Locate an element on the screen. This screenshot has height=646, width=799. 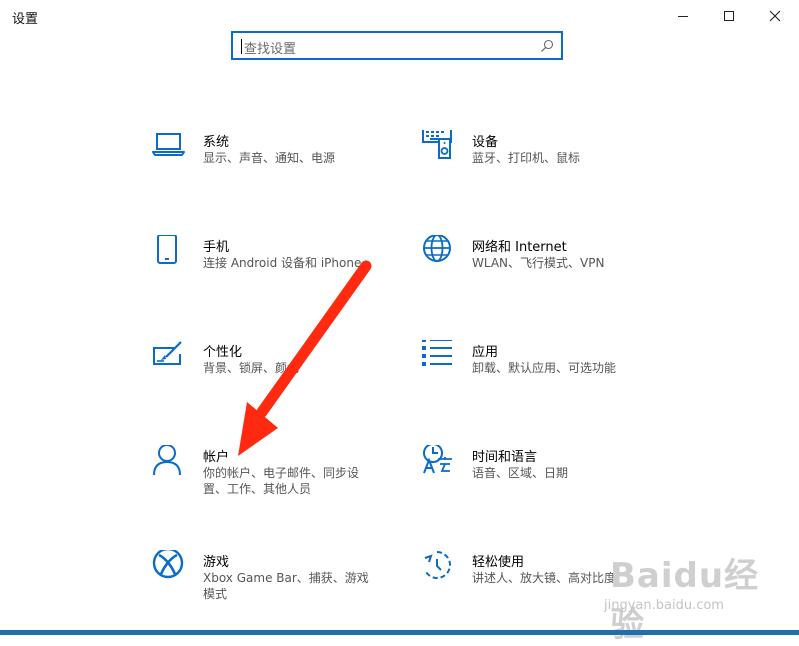
tile-network: 网络和 Internet WLAN、飞行模式、VPN is located at coordinates (551, 270).